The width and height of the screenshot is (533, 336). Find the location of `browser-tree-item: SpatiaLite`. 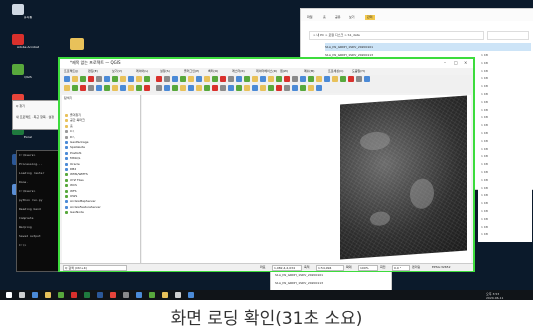

browser-tree-item: SpatiaLite is located at coordinates (77, 147).